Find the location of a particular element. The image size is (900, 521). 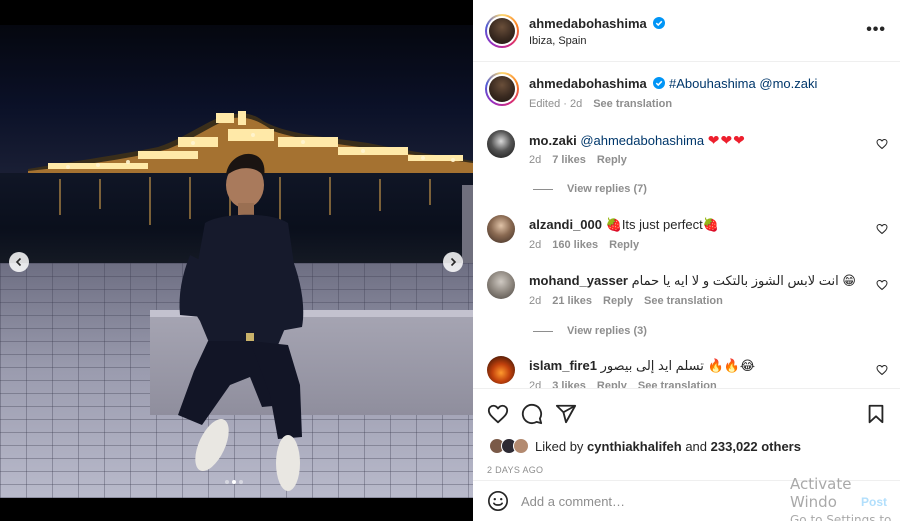

caption-text: ahmedabohashima #Abouhashima @mo.zaki is located at coordinates (673, 84).